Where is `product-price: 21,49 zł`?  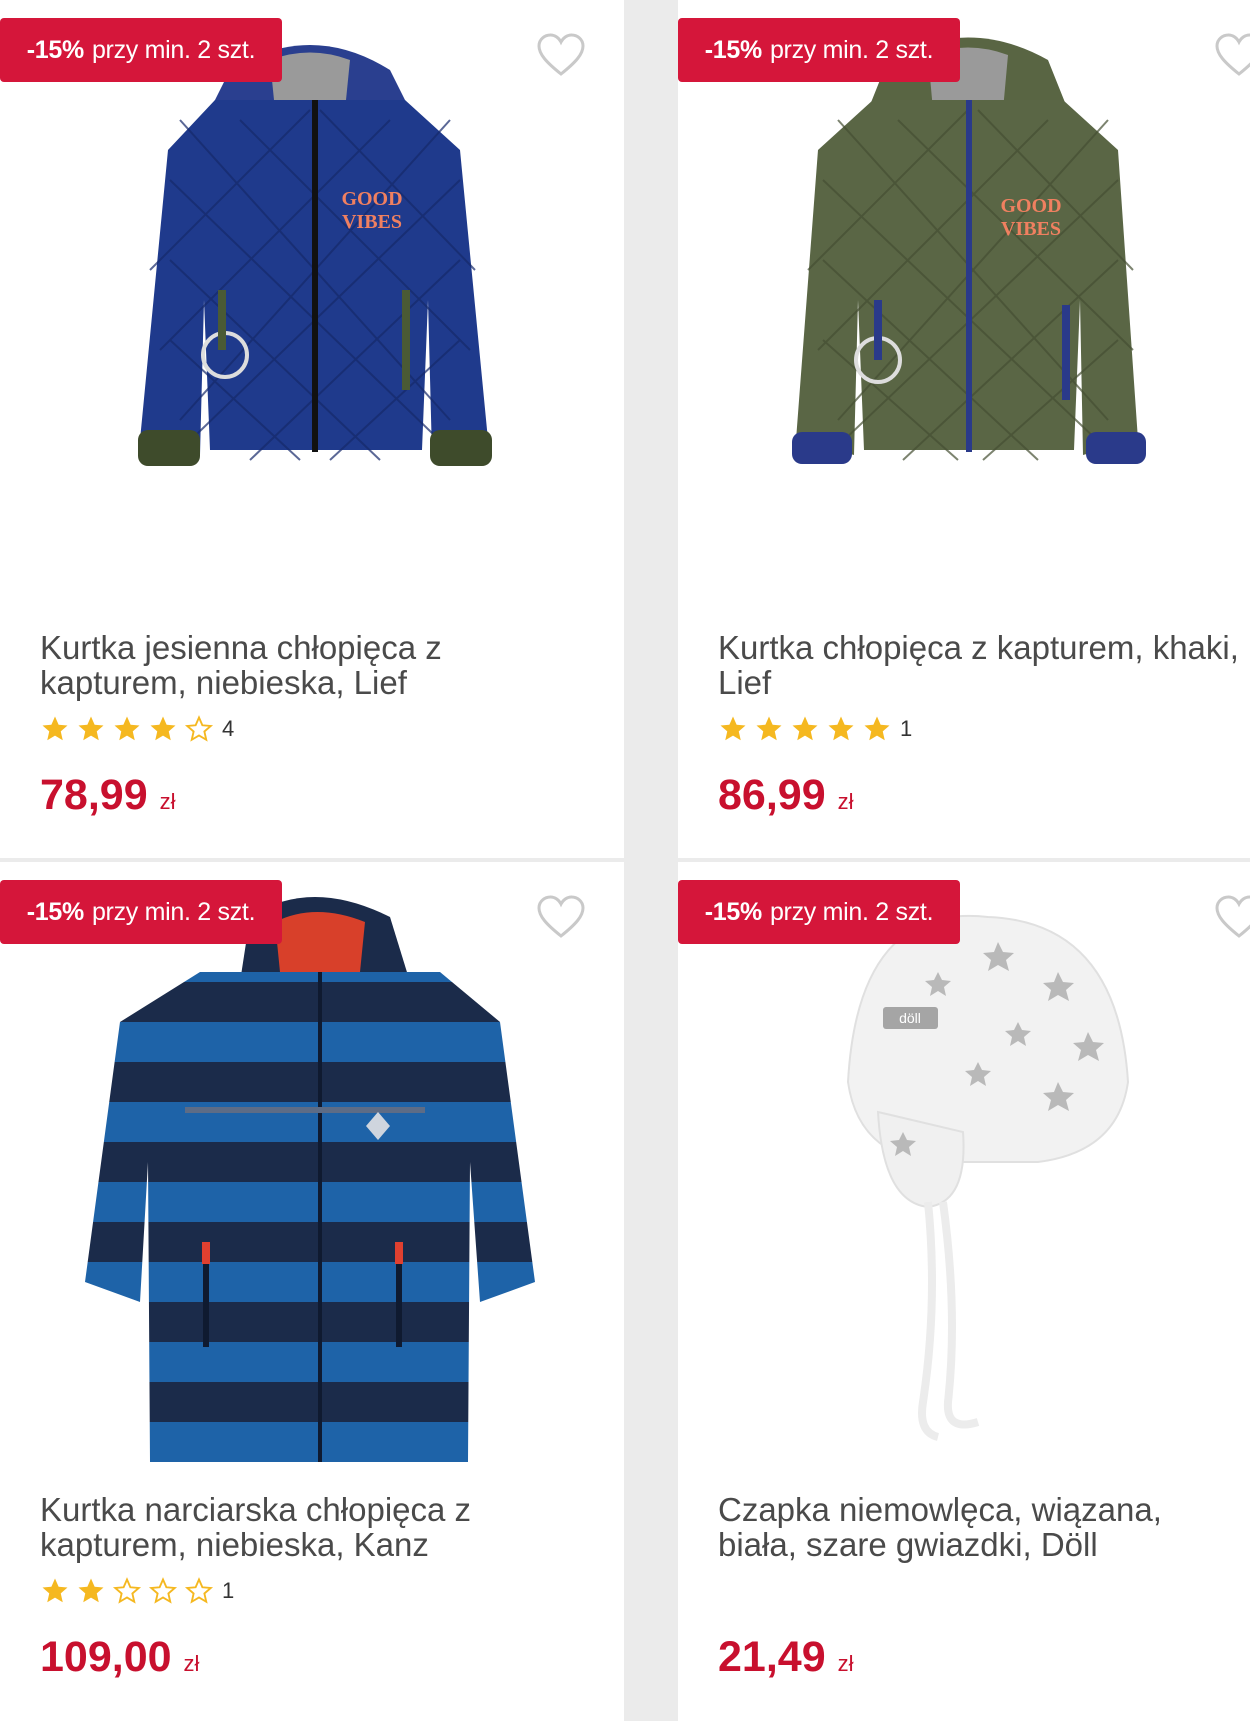 product-price: 21,49 zł is located at coordinates (786, 1657).